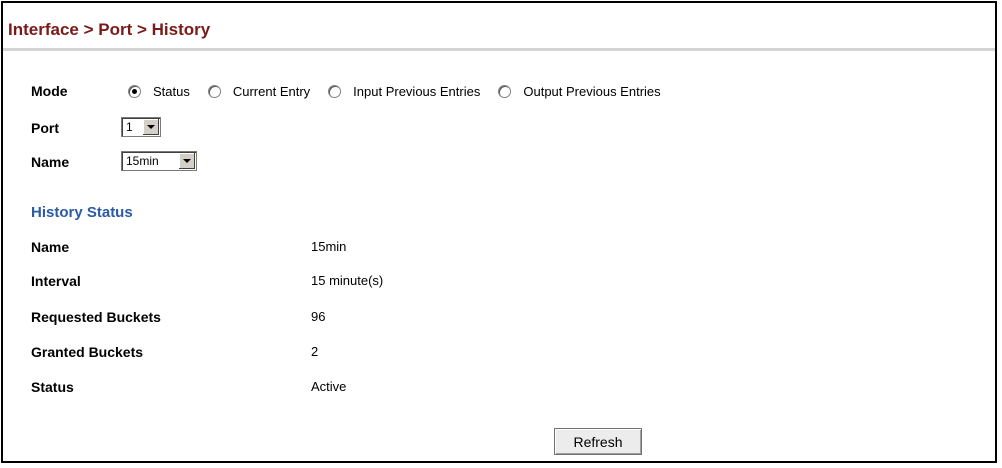 This screenshot has height=468, width=1002. What do you see at coordinates (598, 441) in the screenshot?
I see `refresh-button: Refresh` at bounding box center [598, 441].